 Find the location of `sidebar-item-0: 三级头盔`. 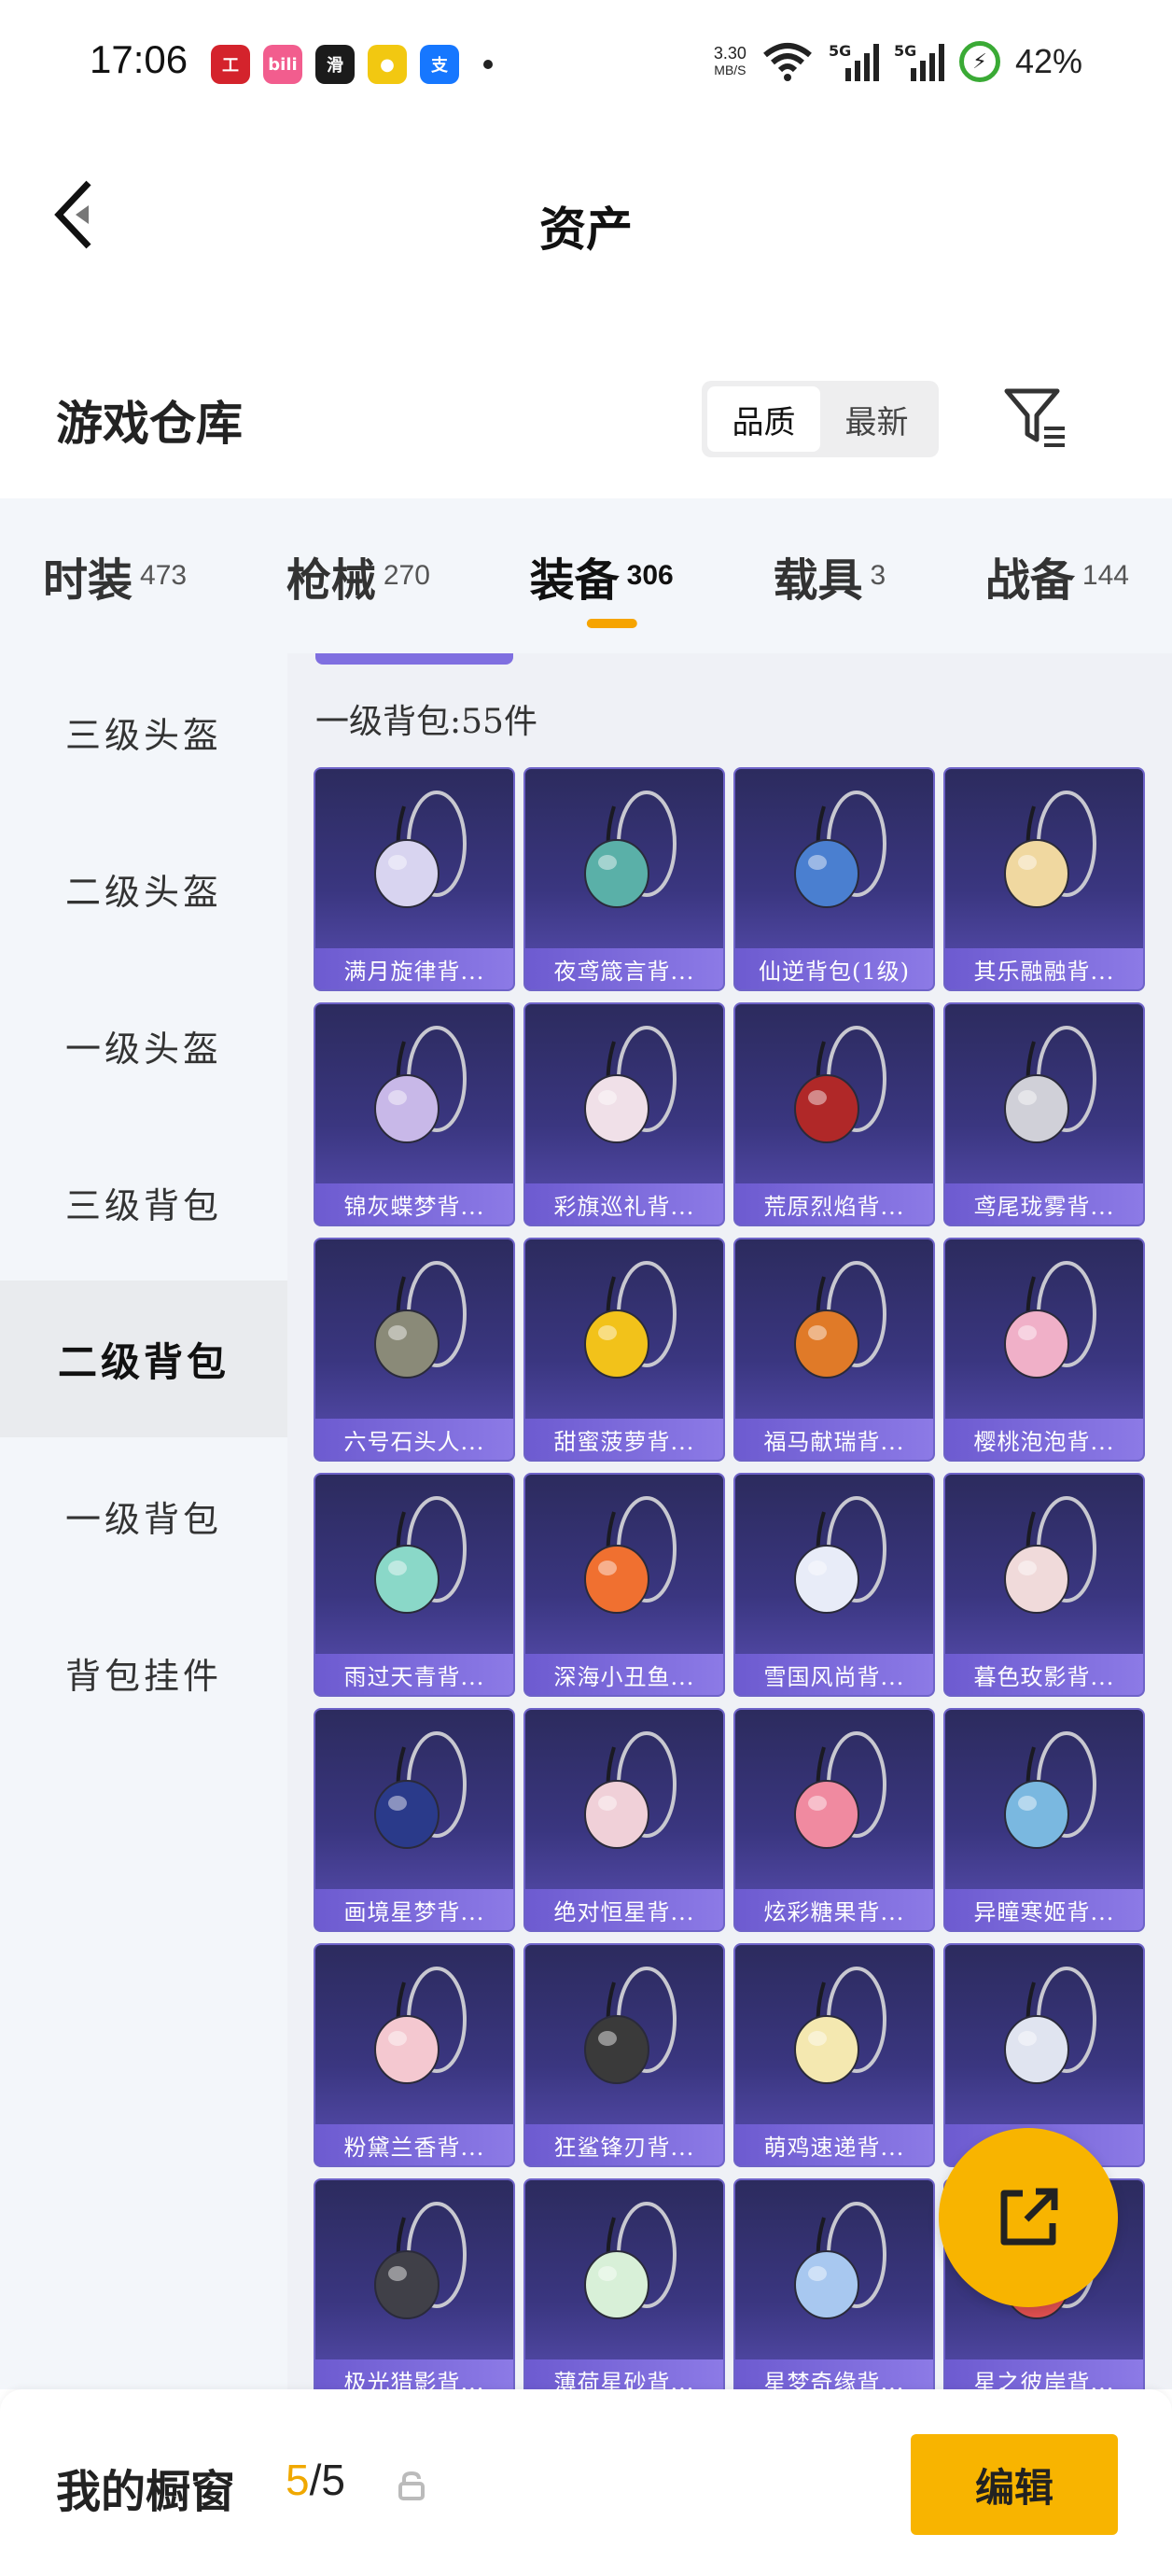

sidebar-item-0: 三级头盔 is located at coordinates (143, 731).